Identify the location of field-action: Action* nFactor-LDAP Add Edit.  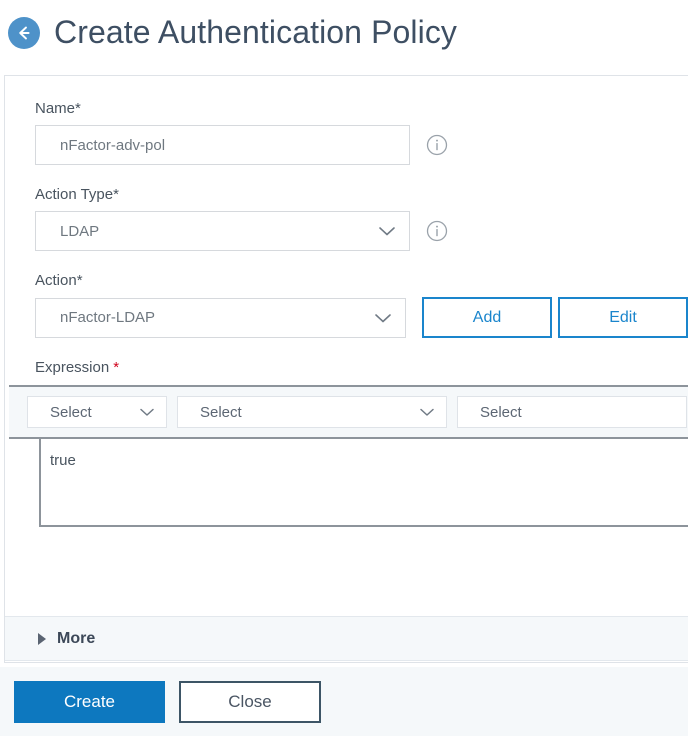
(361, 305).